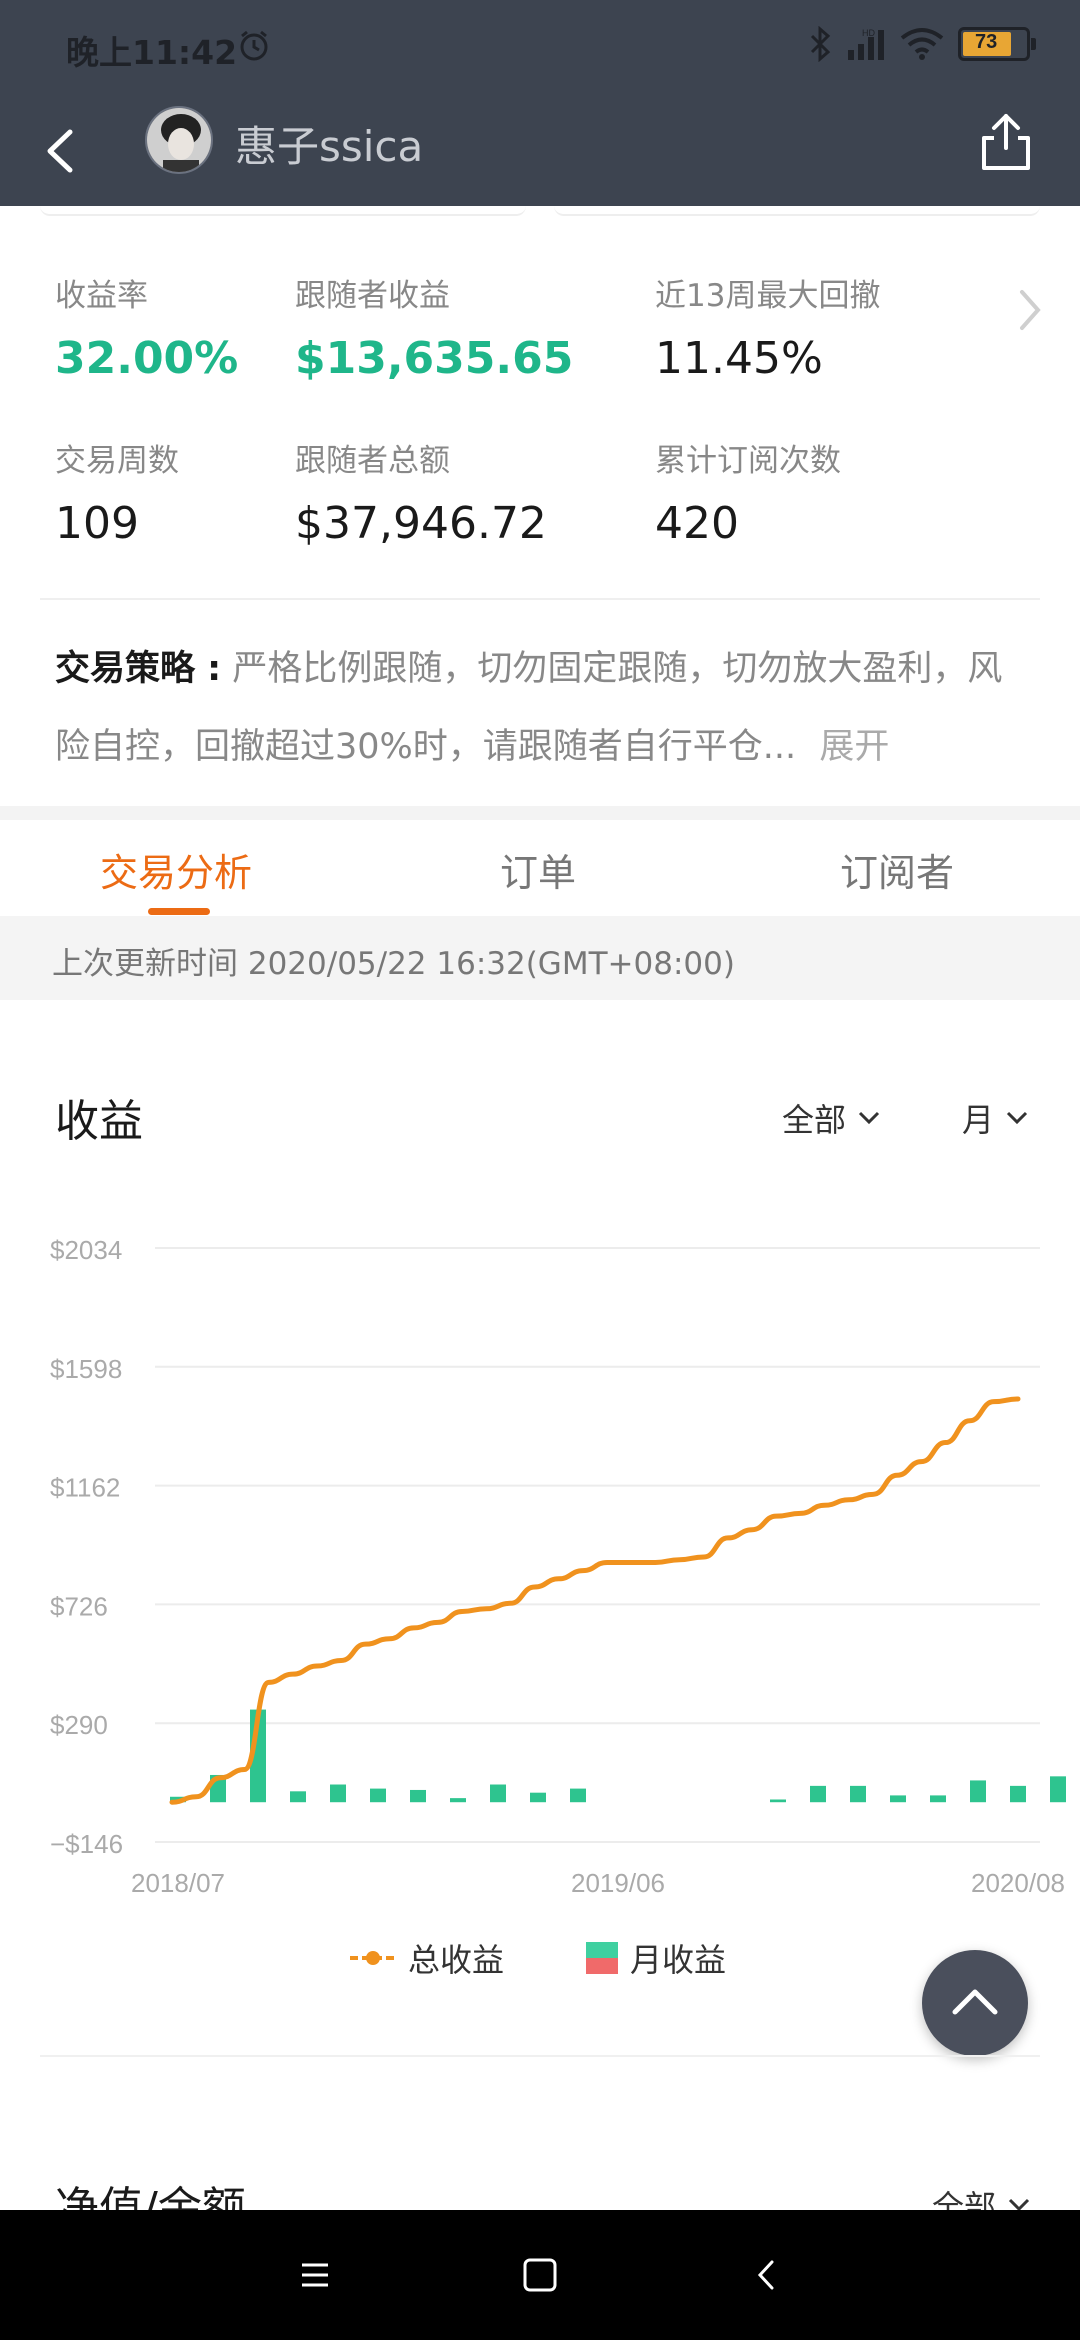 The height and width of the screenshot is (2340, 1080). Describe the element at coordinates (456, 1960) in the screenshot. I see `legend-label: 总收益` at that location.